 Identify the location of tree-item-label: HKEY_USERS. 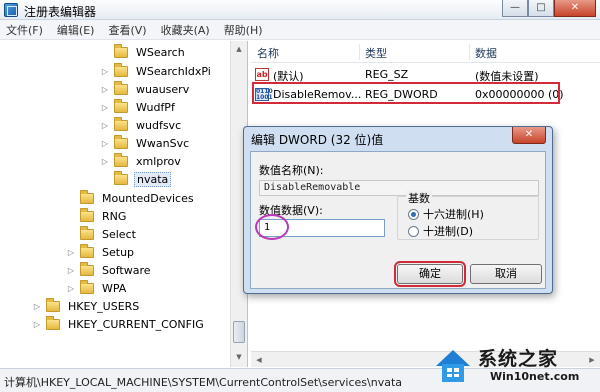
(104, 306).